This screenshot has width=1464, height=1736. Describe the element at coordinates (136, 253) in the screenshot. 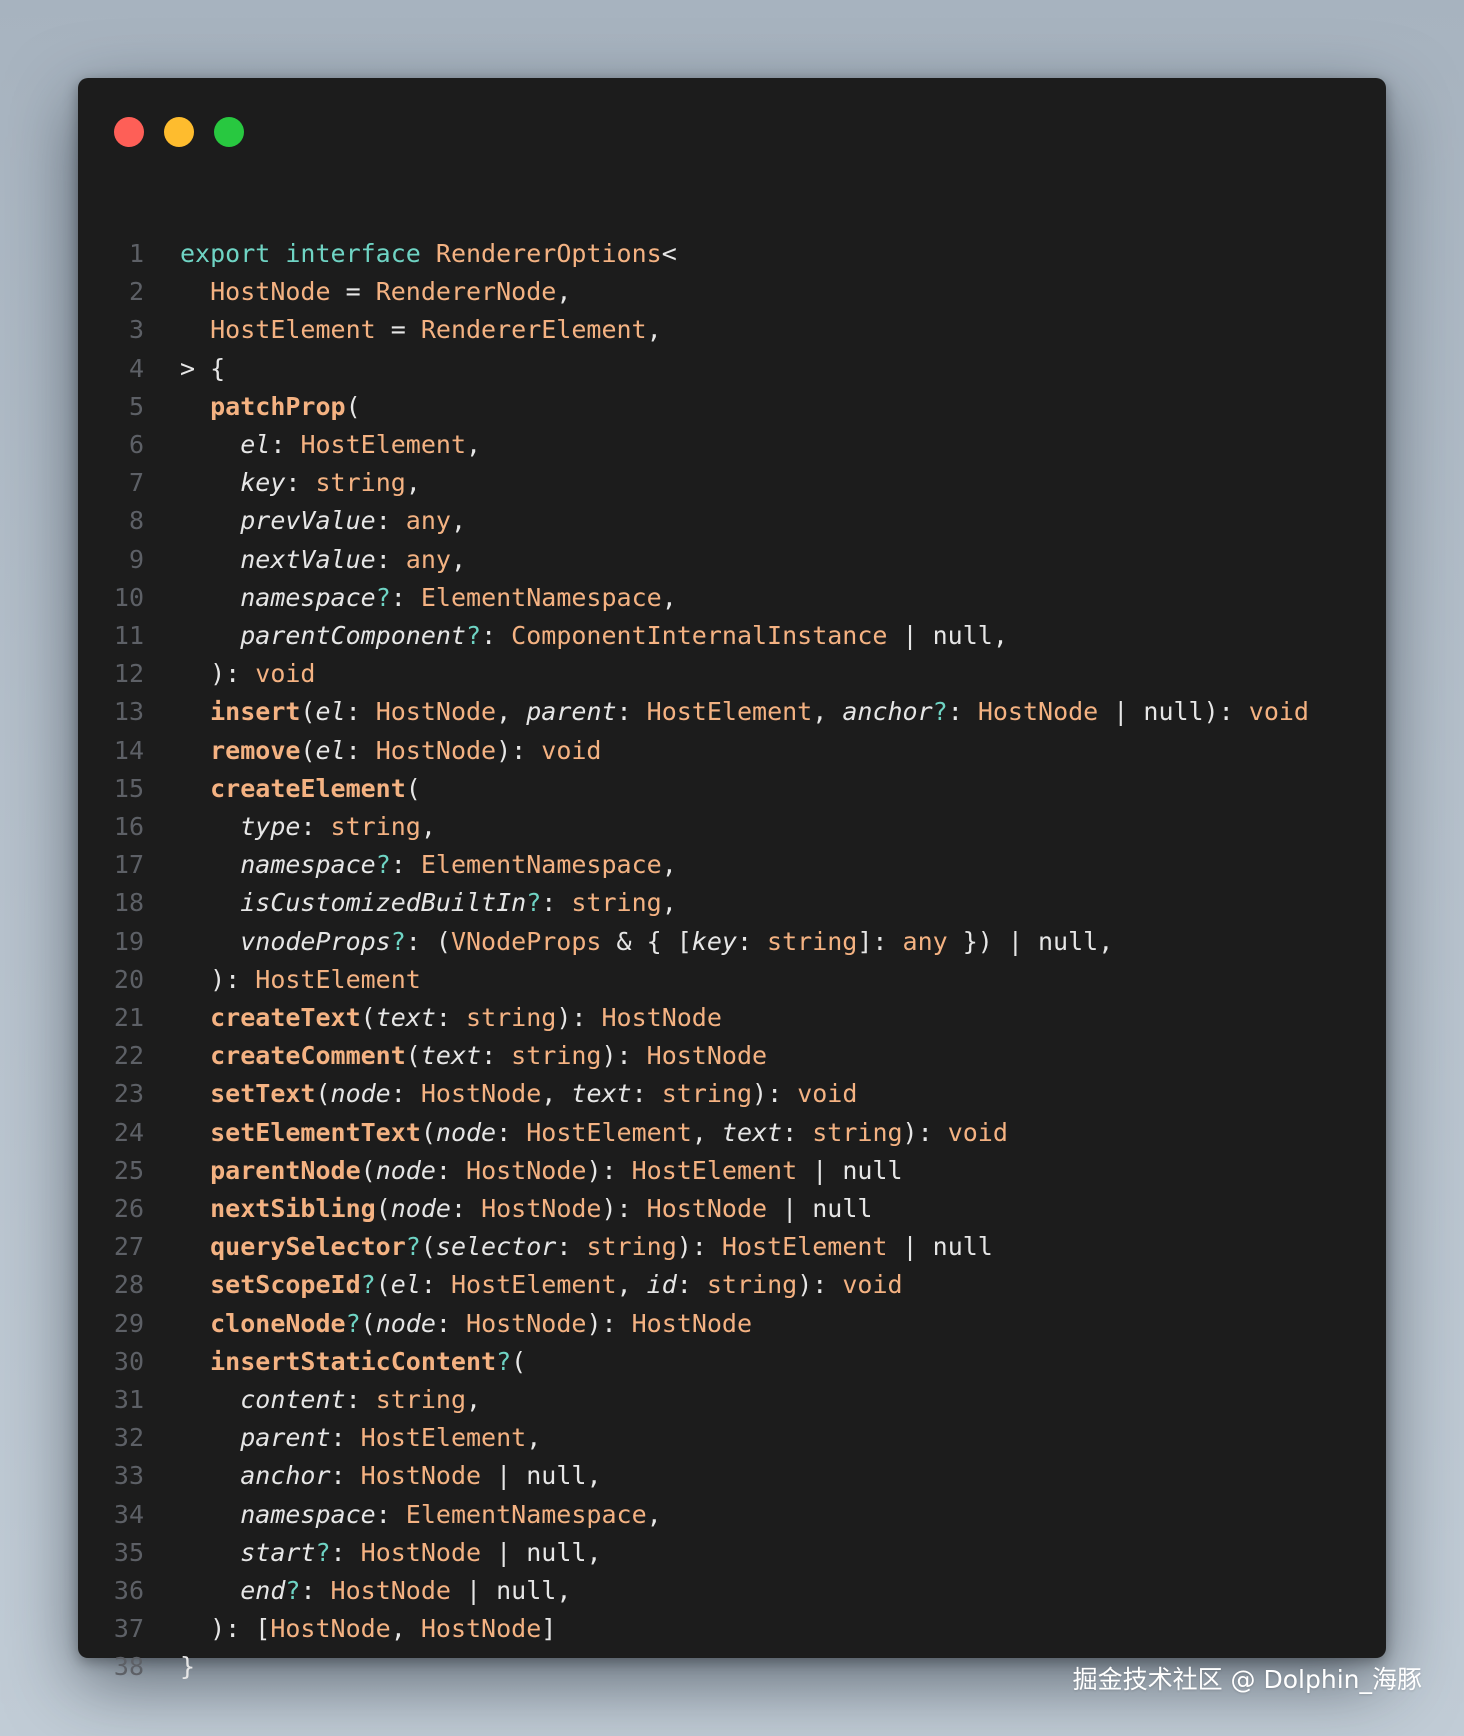

I see `line-number: 1` at that location.